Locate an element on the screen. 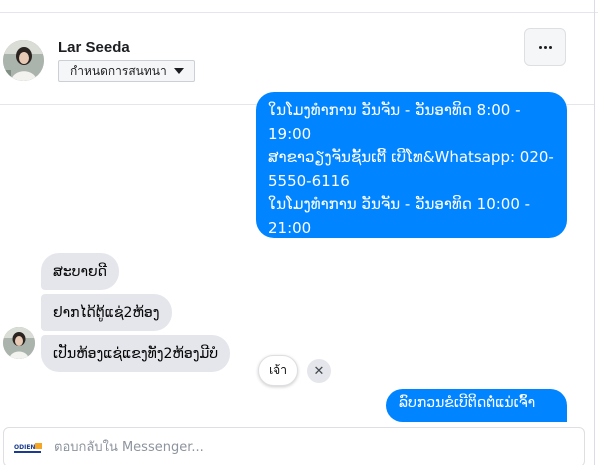 This screenshot has width=598, height=465. message-composer: ODIEN is located at coordinates (294, 446).